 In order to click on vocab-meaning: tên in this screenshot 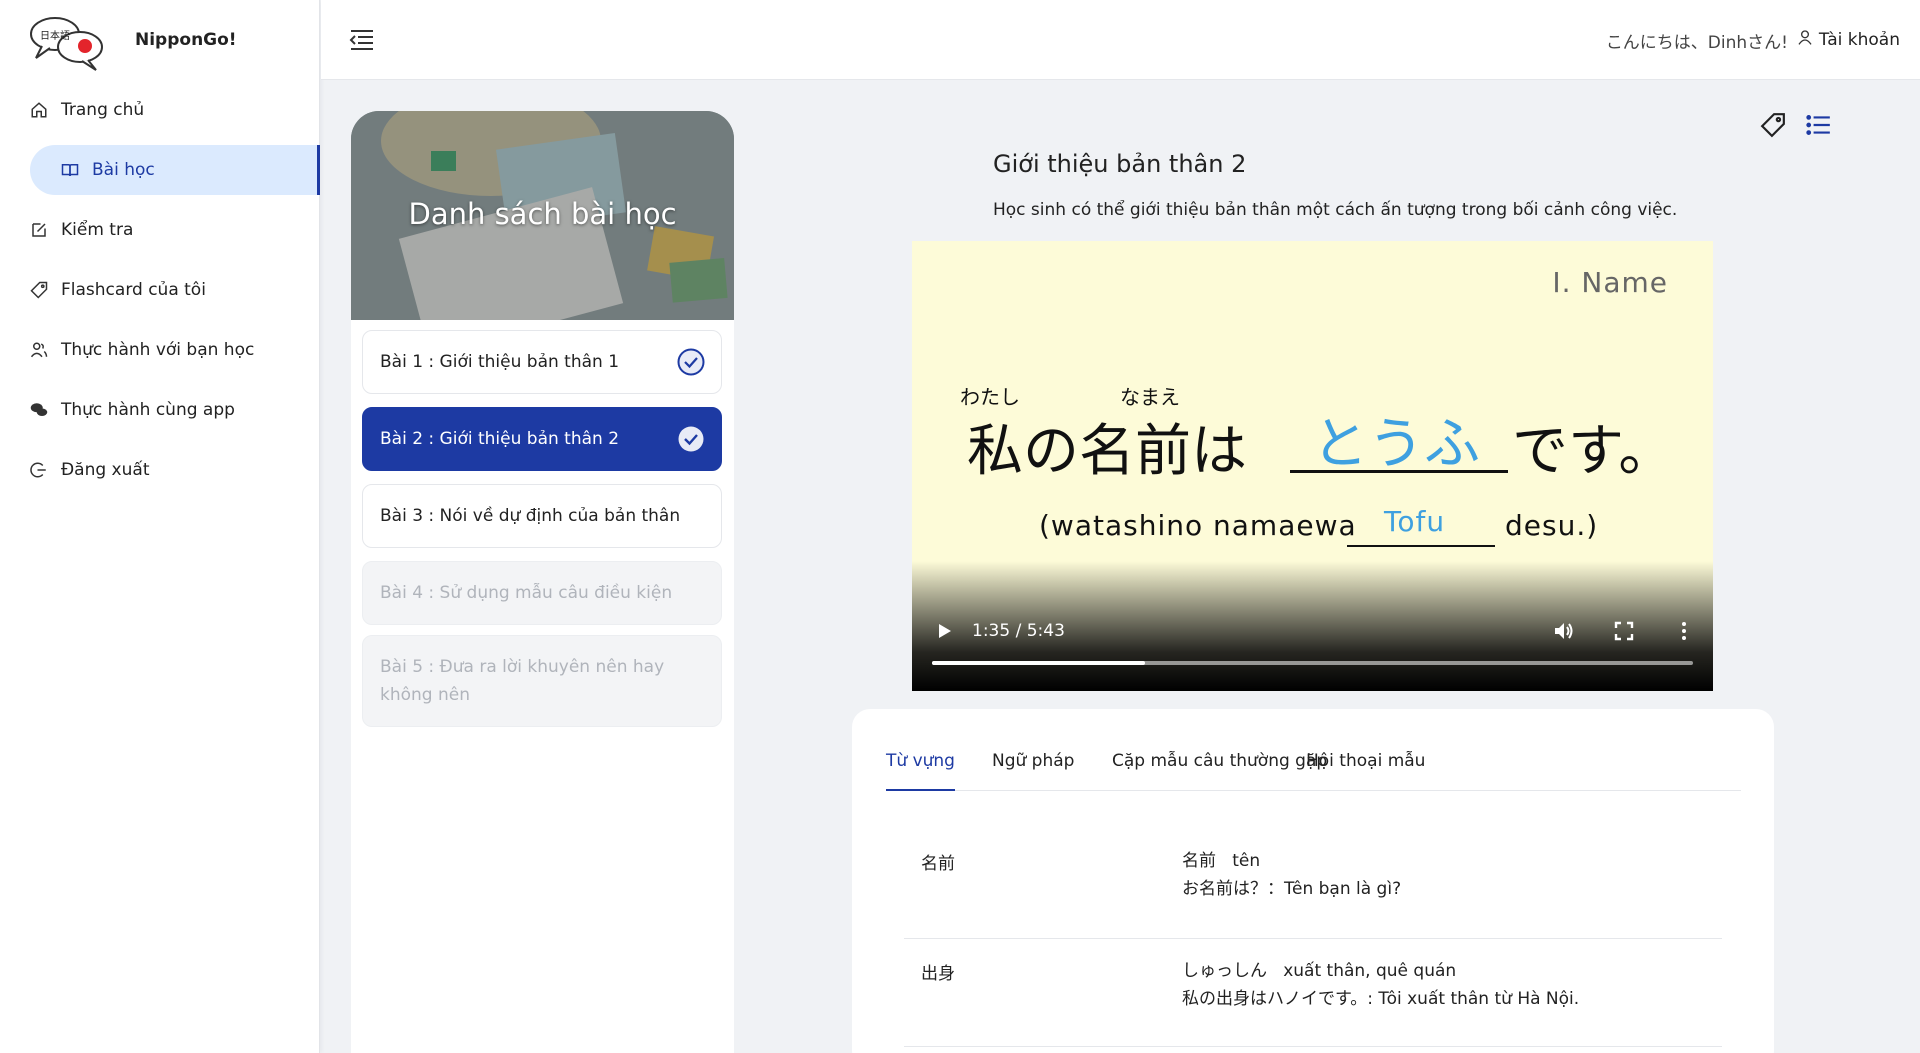, I will do `click(1246, 861)`.